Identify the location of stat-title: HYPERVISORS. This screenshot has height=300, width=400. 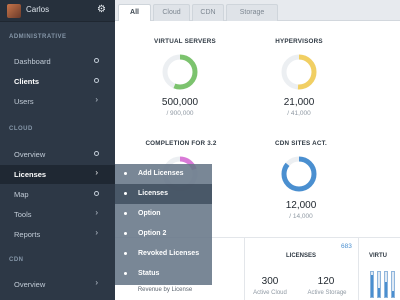
(299, 41).